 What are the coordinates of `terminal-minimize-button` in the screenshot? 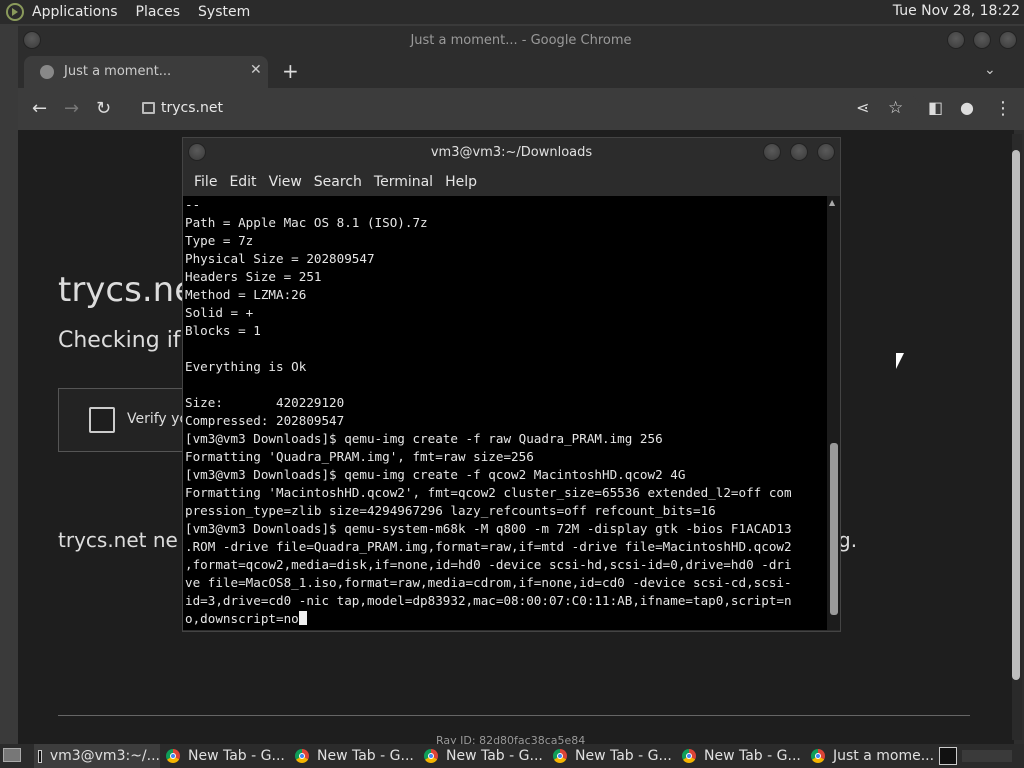 It's located at (772, 152).